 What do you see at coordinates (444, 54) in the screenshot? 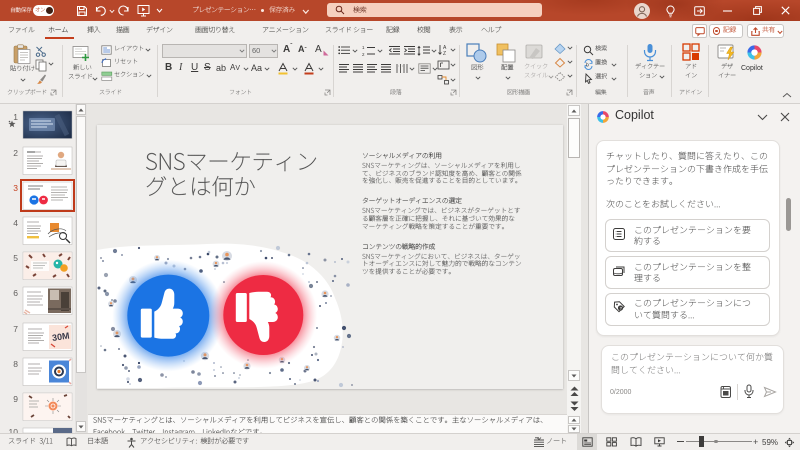
I see `svg-text: Z` at bounding box center [444, 54].